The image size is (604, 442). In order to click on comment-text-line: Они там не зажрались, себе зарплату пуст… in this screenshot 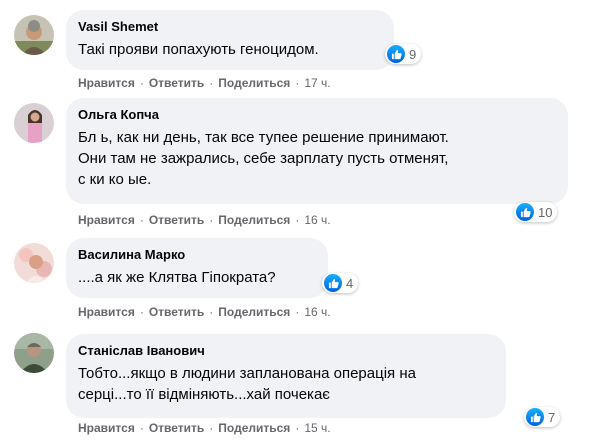, I will do `click(263, 158)`.